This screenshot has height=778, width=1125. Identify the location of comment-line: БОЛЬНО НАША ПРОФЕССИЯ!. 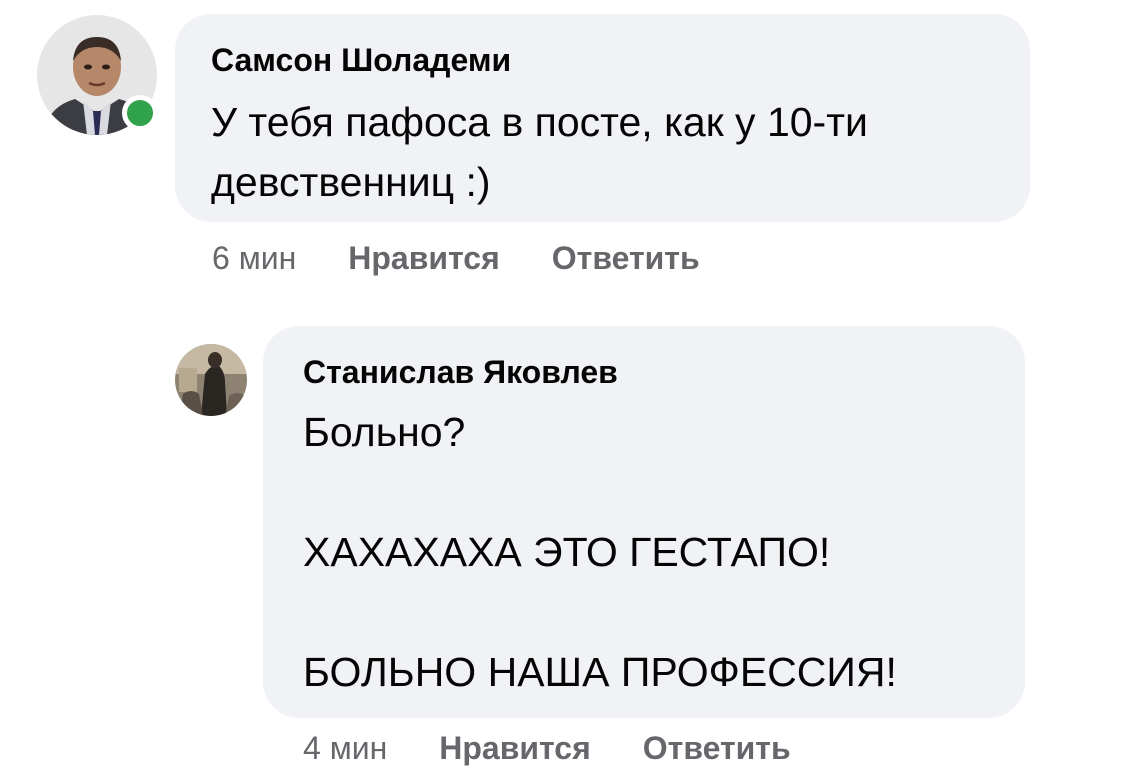
(600, 672).